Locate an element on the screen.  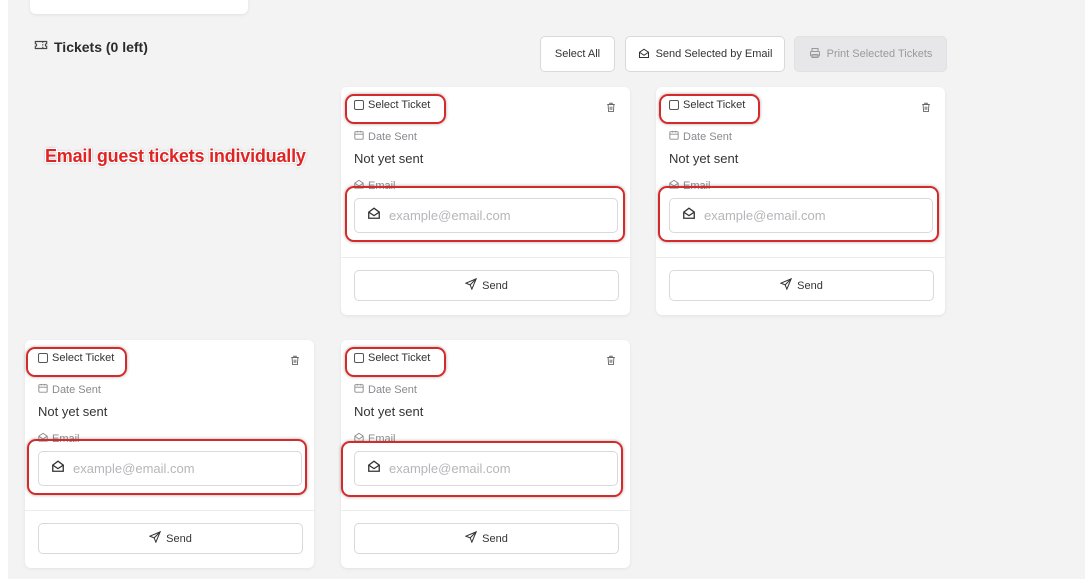
section-title-text: Tickets (0 left) is located at coordinates (101, 46).